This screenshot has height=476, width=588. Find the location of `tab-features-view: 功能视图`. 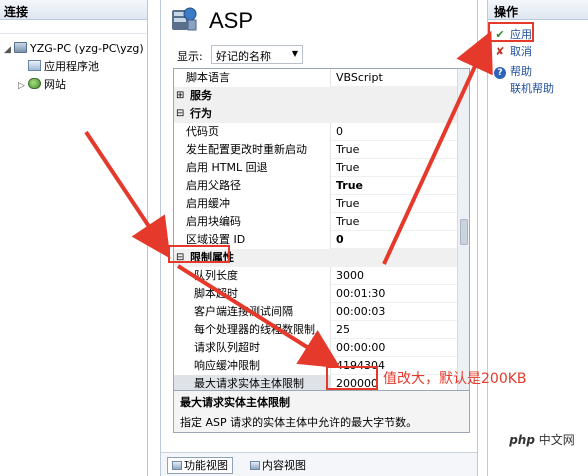

tab-features-view: 功能视图 is located at coordinates (200, 465).